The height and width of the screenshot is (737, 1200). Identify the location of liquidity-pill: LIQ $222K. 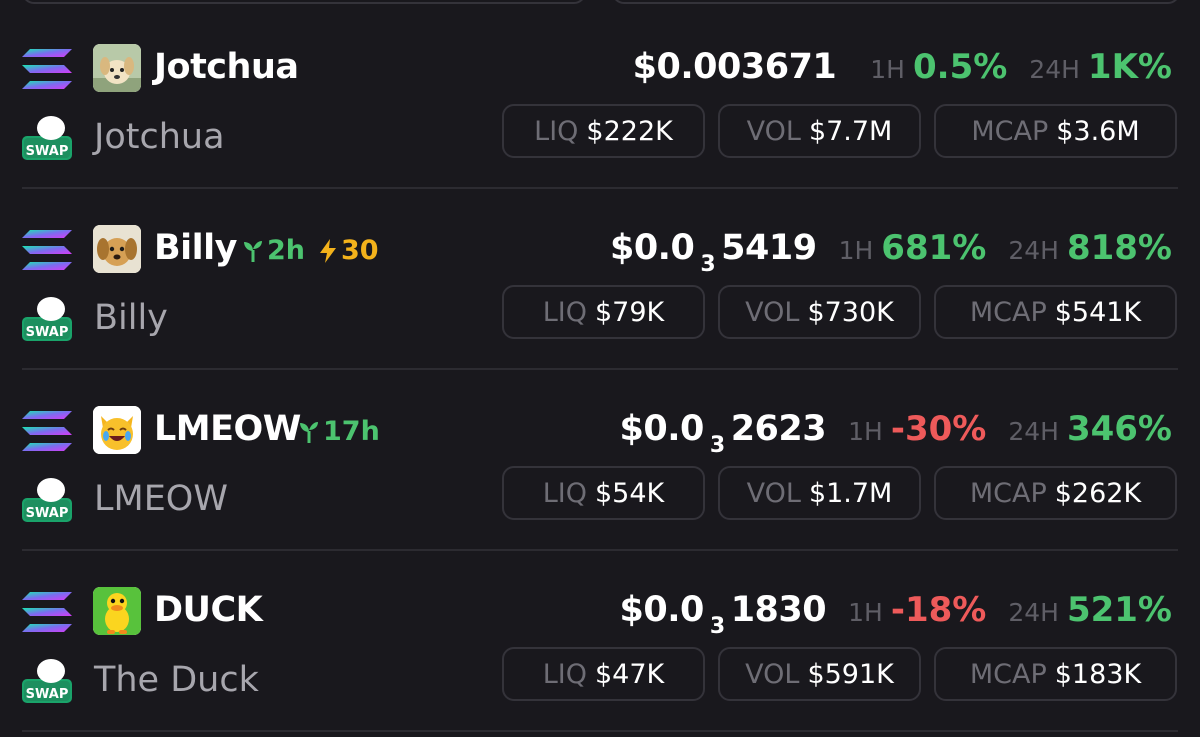
(603, 131).